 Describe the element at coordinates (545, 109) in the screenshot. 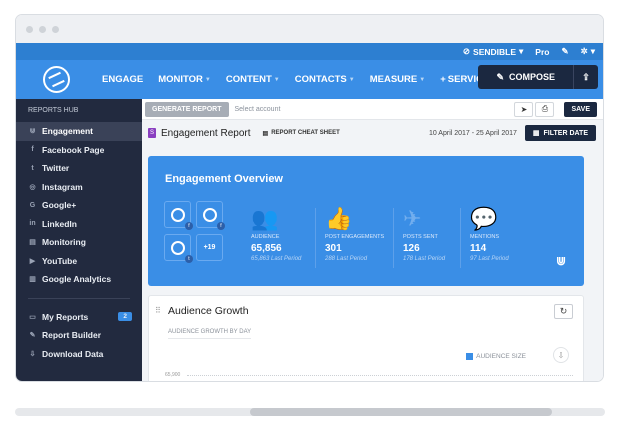

I see `print-icon: ⎙` at that location.